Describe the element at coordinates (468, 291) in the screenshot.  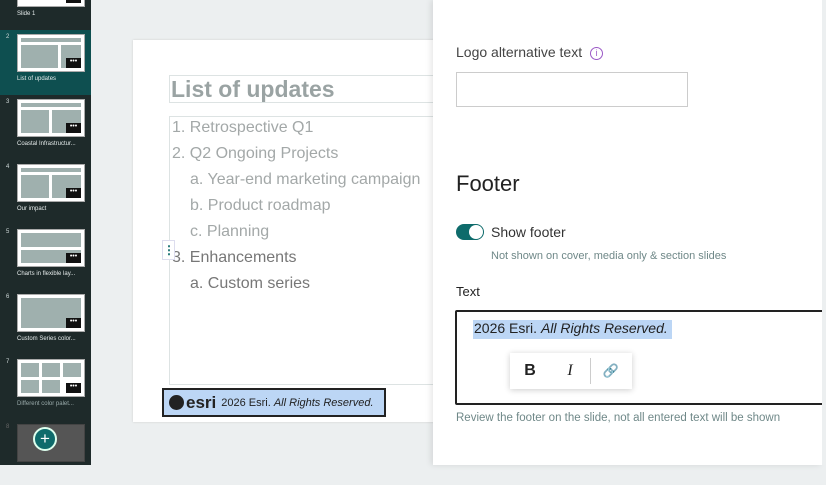
I see `text-label: Text` at that location.